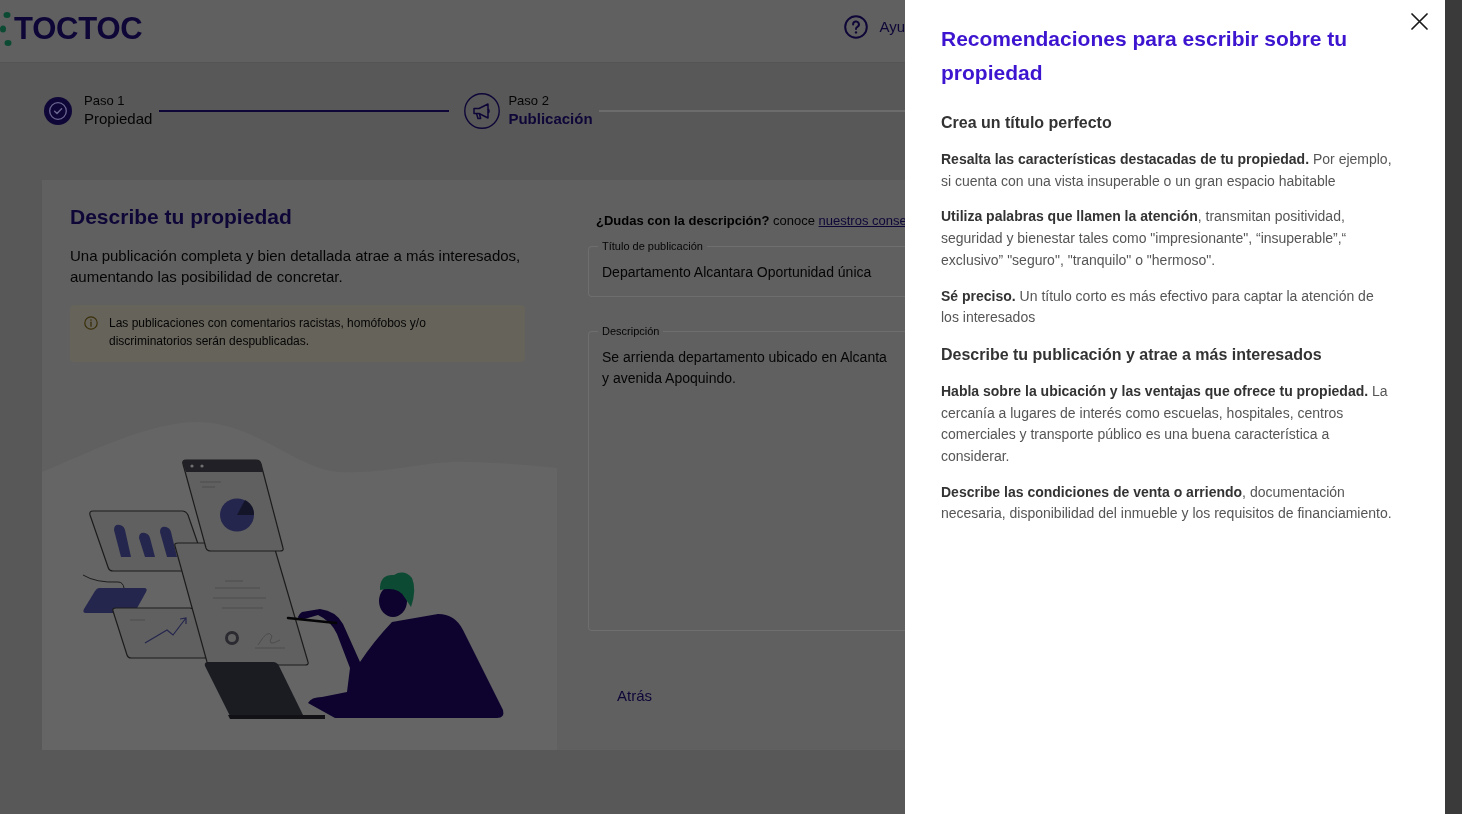 The height and width of the screenshot is (814, 1462). What do you see at coordinates (105, 101) in the screenshot?
I see `step-label: Paso 1` at bounding box center [105, 101].